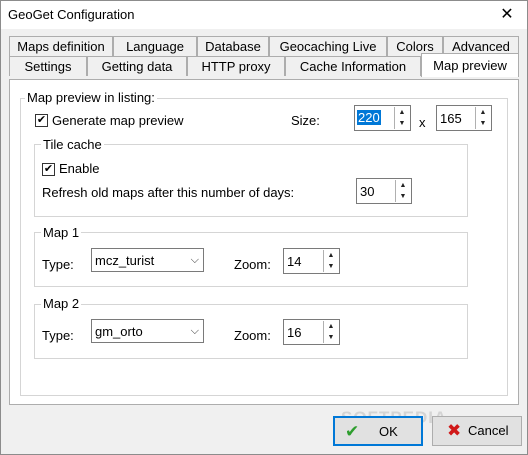 Image resolution: width=528 pixels, height=455 pixels. What do you see at coordinates (470, 65) in the screenshot?
I see `tab-map-preview: Map preview` at bounding box center [470, 65].